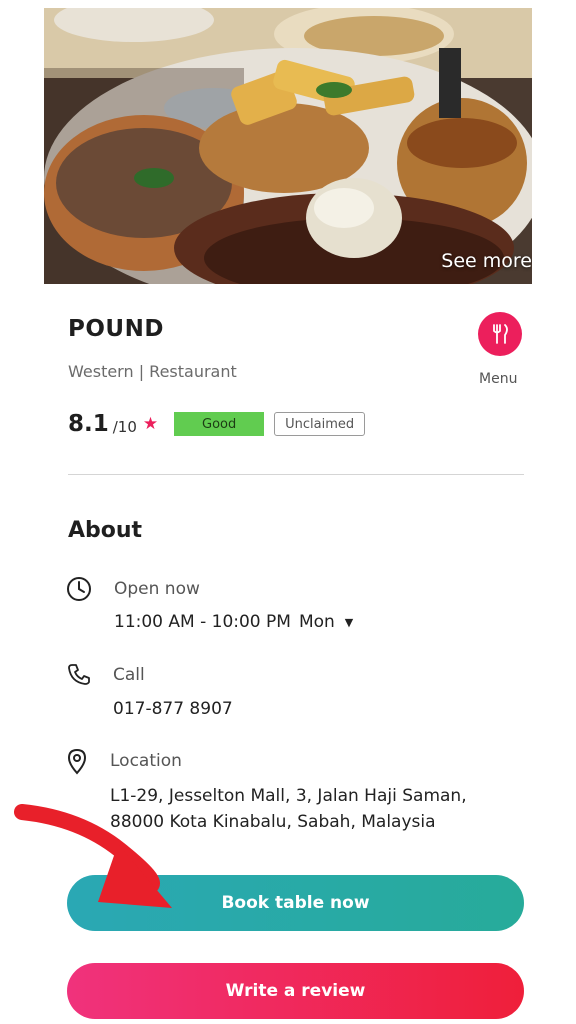 This screenshot has height=1024, width=576. I want to click on menu-button, so click(500, 334).